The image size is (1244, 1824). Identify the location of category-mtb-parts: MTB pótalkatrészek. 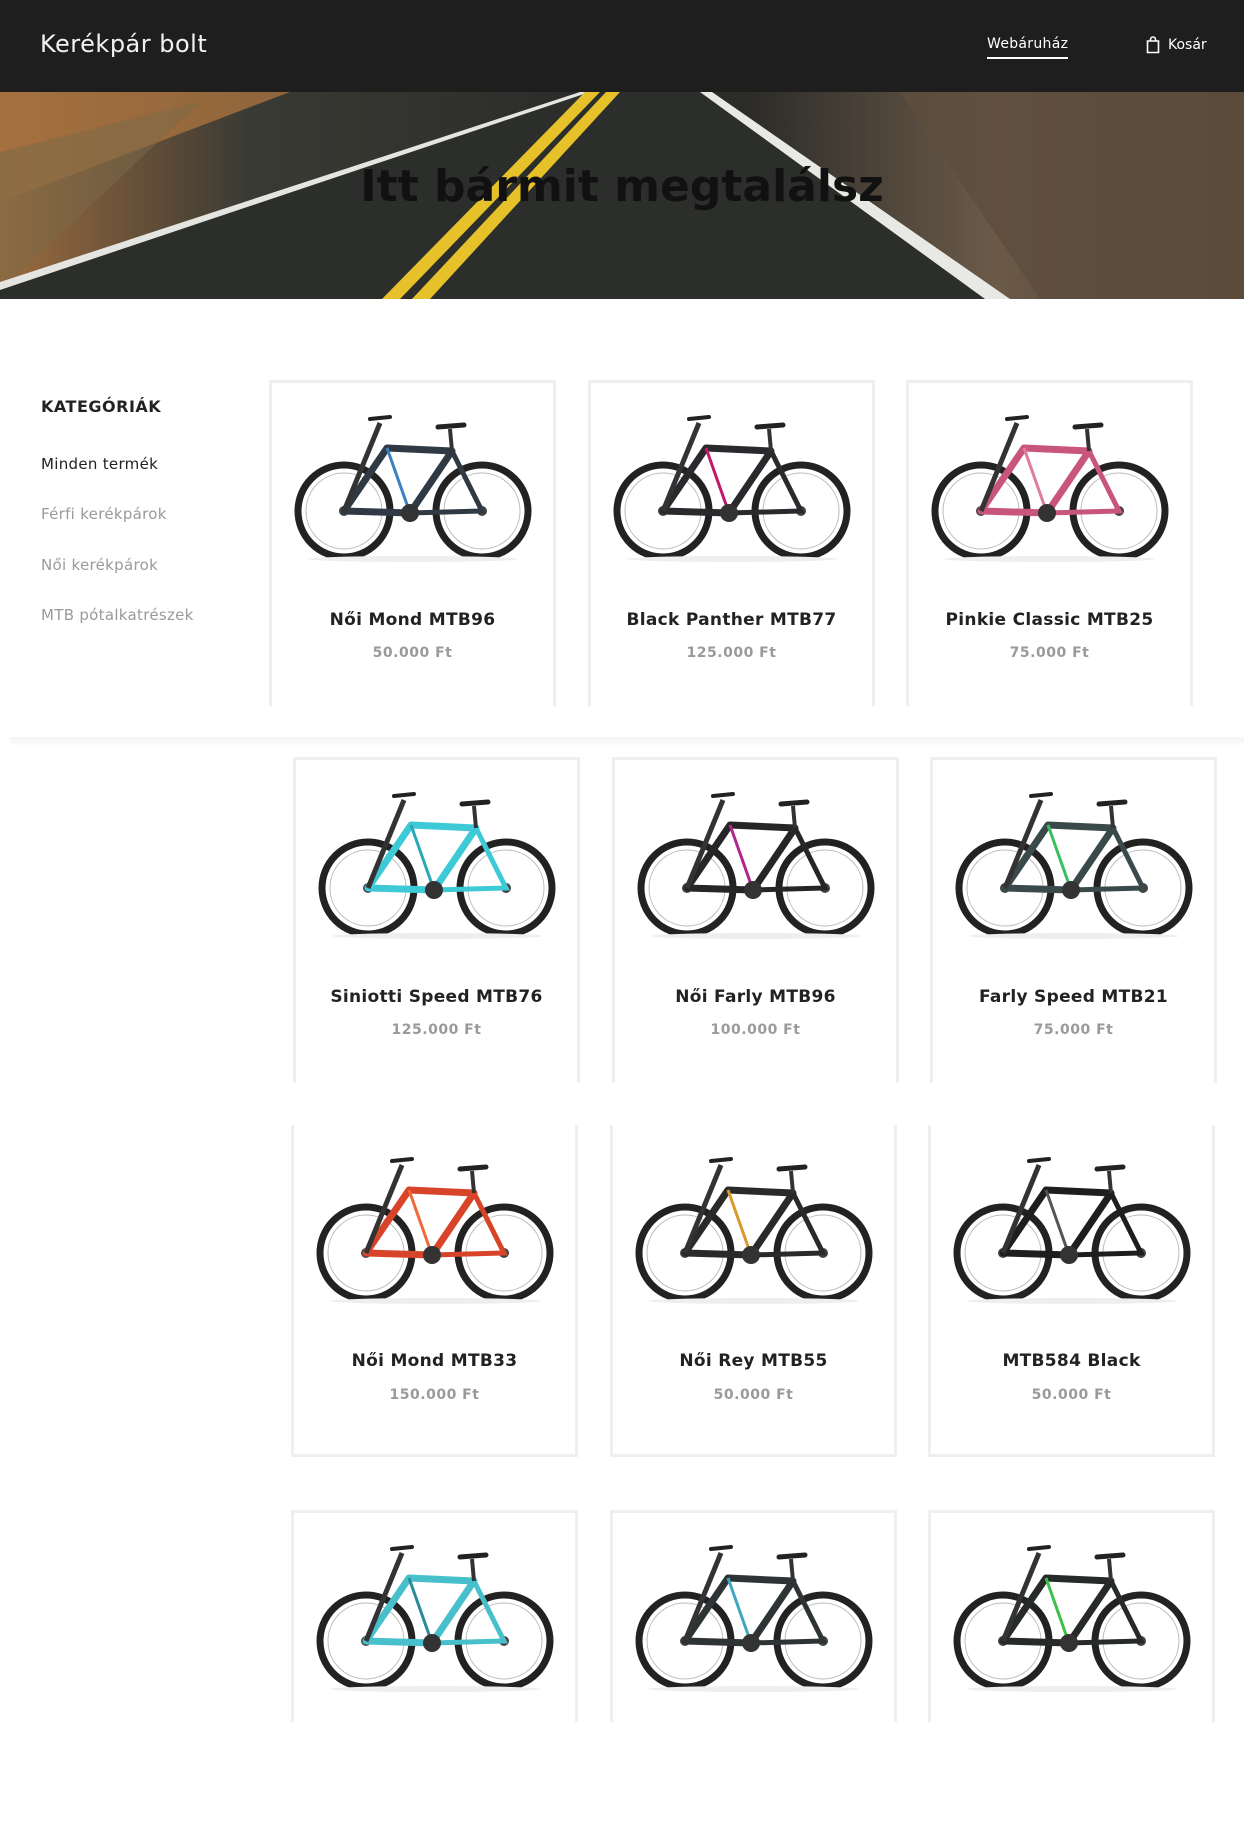
(117, 615).